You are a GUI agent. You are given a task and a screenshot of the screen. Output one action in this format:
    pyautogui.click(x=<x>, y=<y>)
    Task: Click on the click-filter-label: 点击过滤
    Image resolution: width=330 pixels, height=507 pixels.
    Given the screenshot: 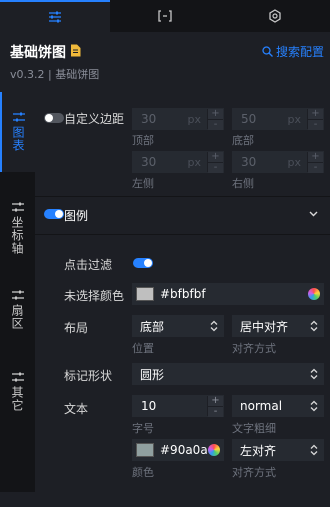 What is the action you would take?
    pyautogui.click(x=88, y=265)
    